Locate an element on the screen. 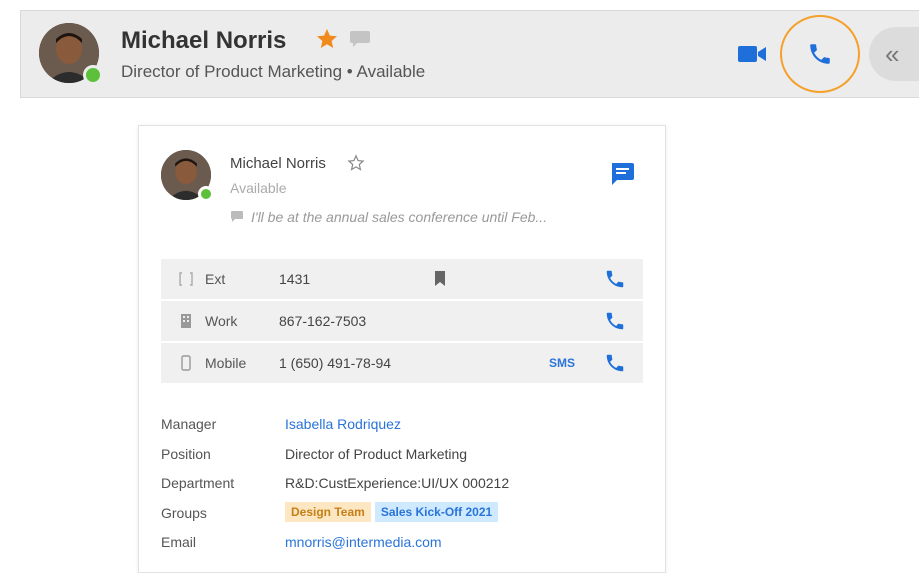  status-message-icon is located at coordinates (237, 216).